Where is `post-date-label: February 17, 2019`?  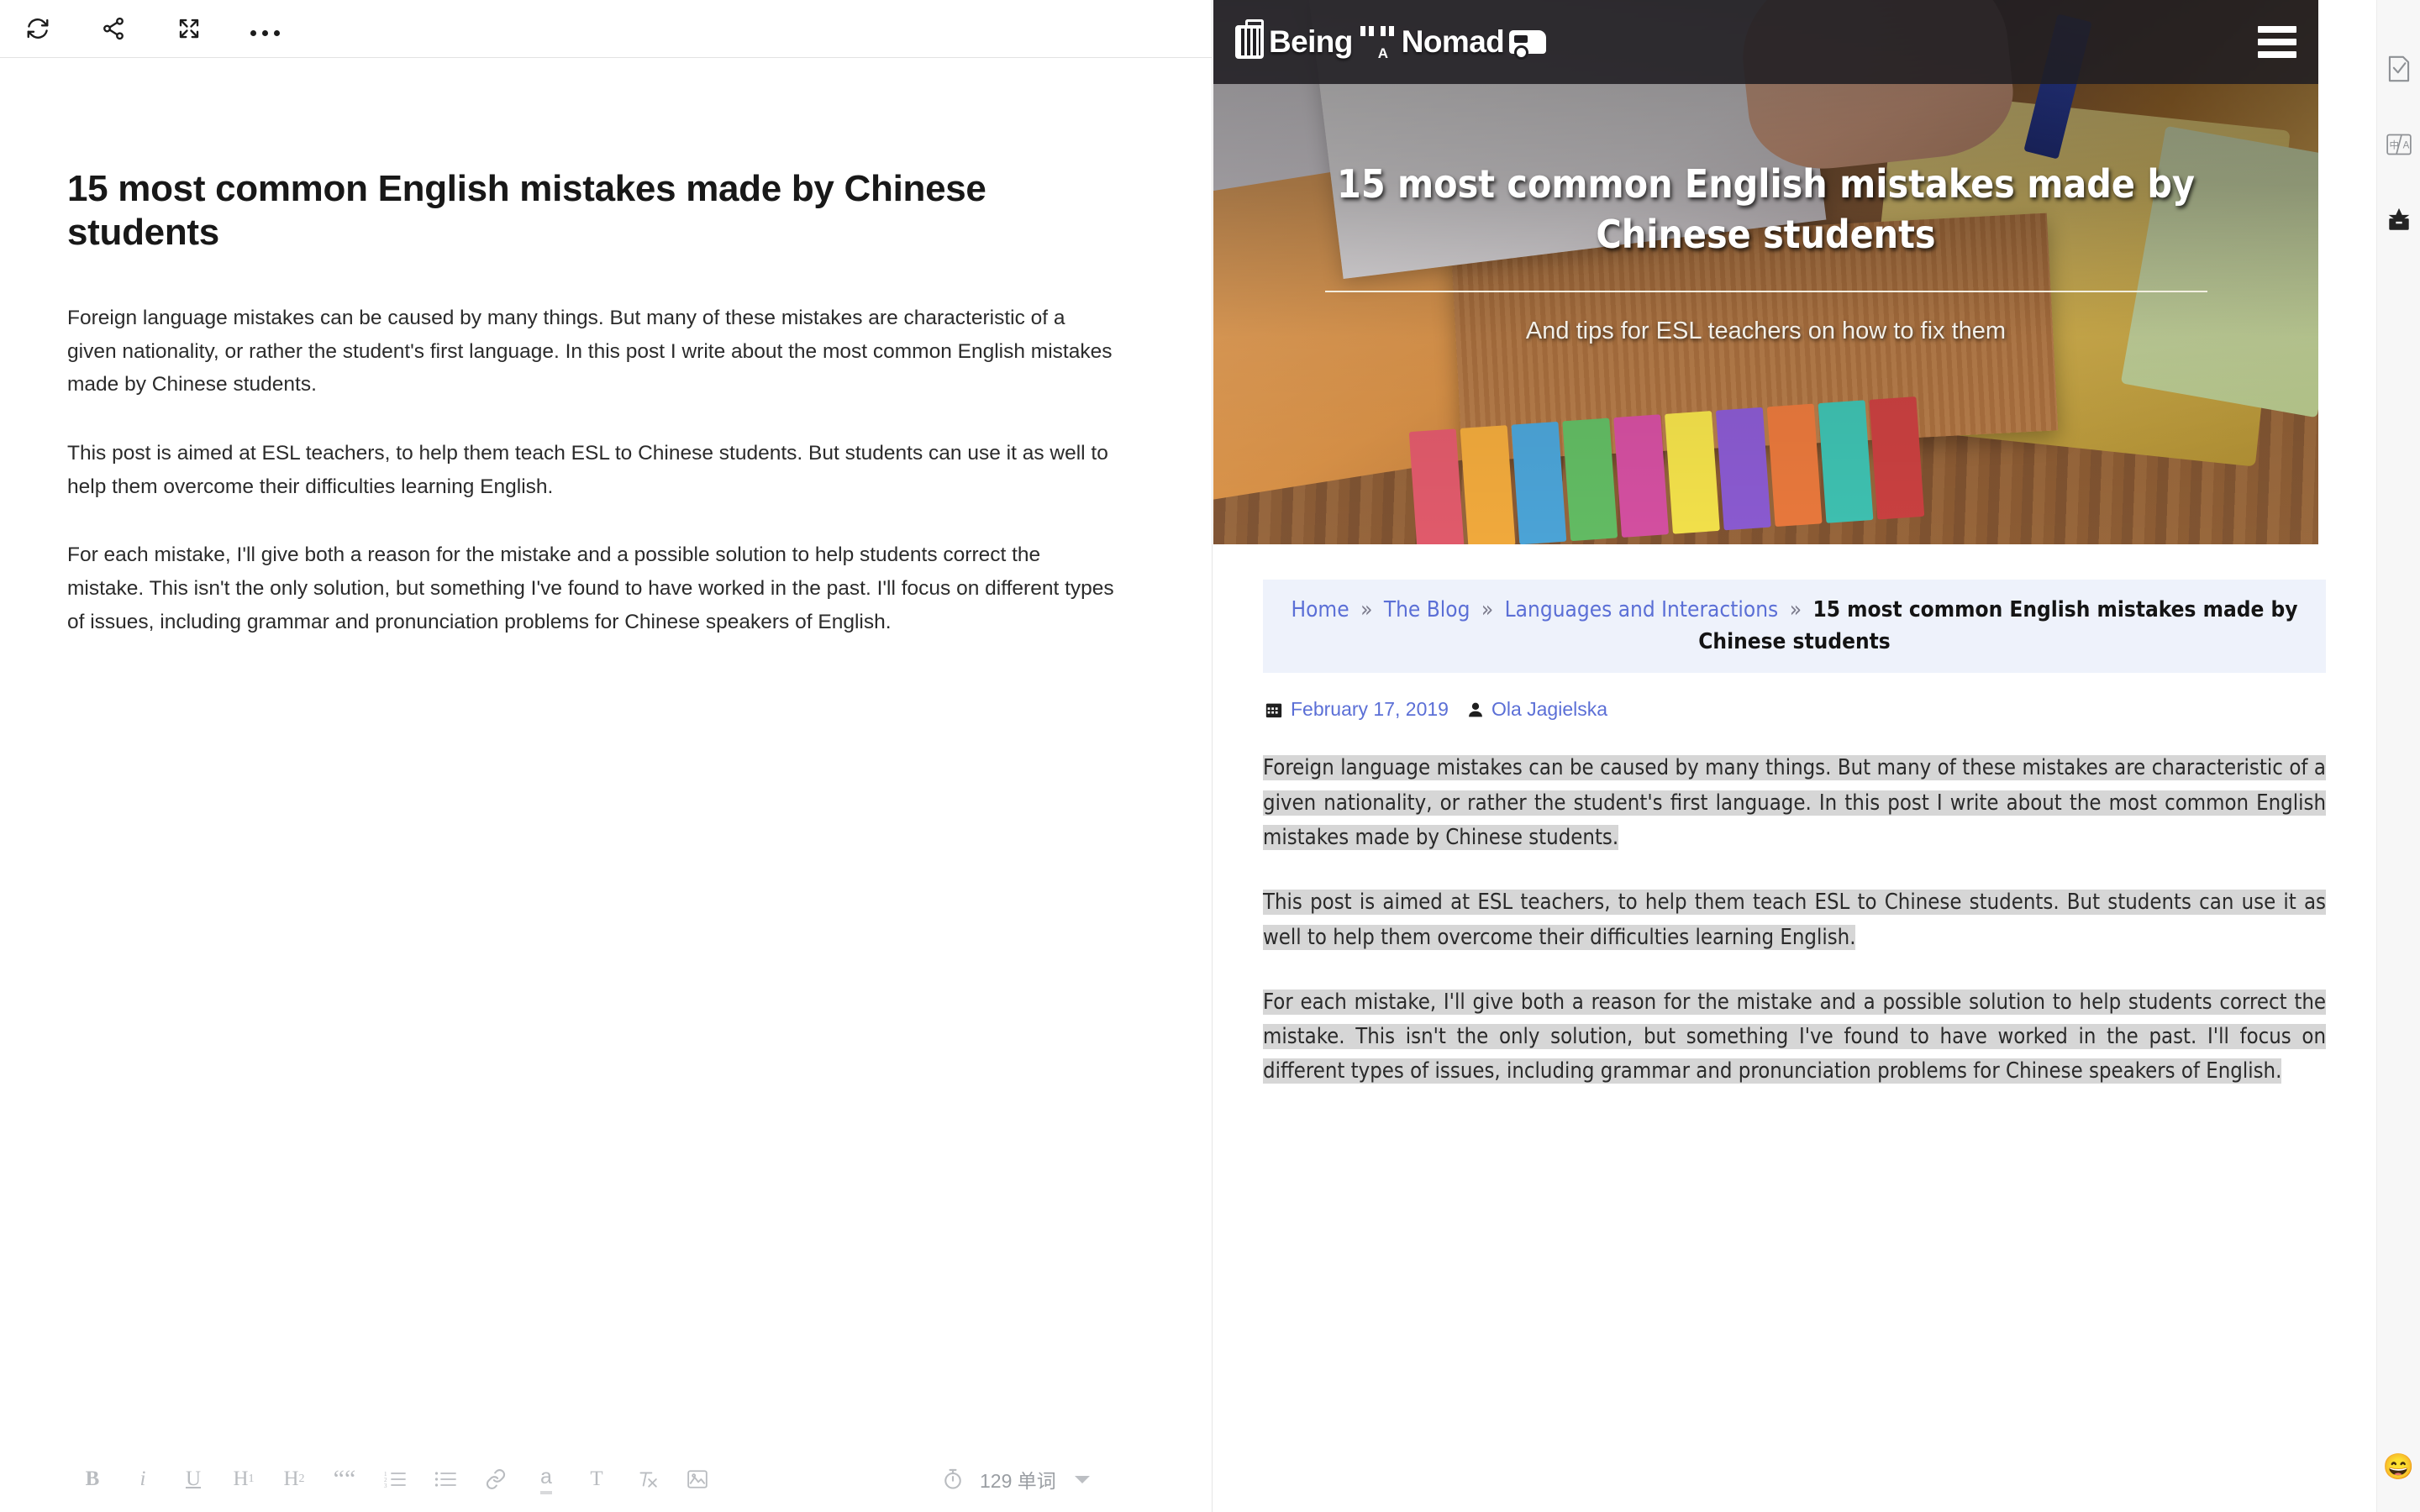 post-date-label: February 17, 2019 is located at coordinates (1370, 709).